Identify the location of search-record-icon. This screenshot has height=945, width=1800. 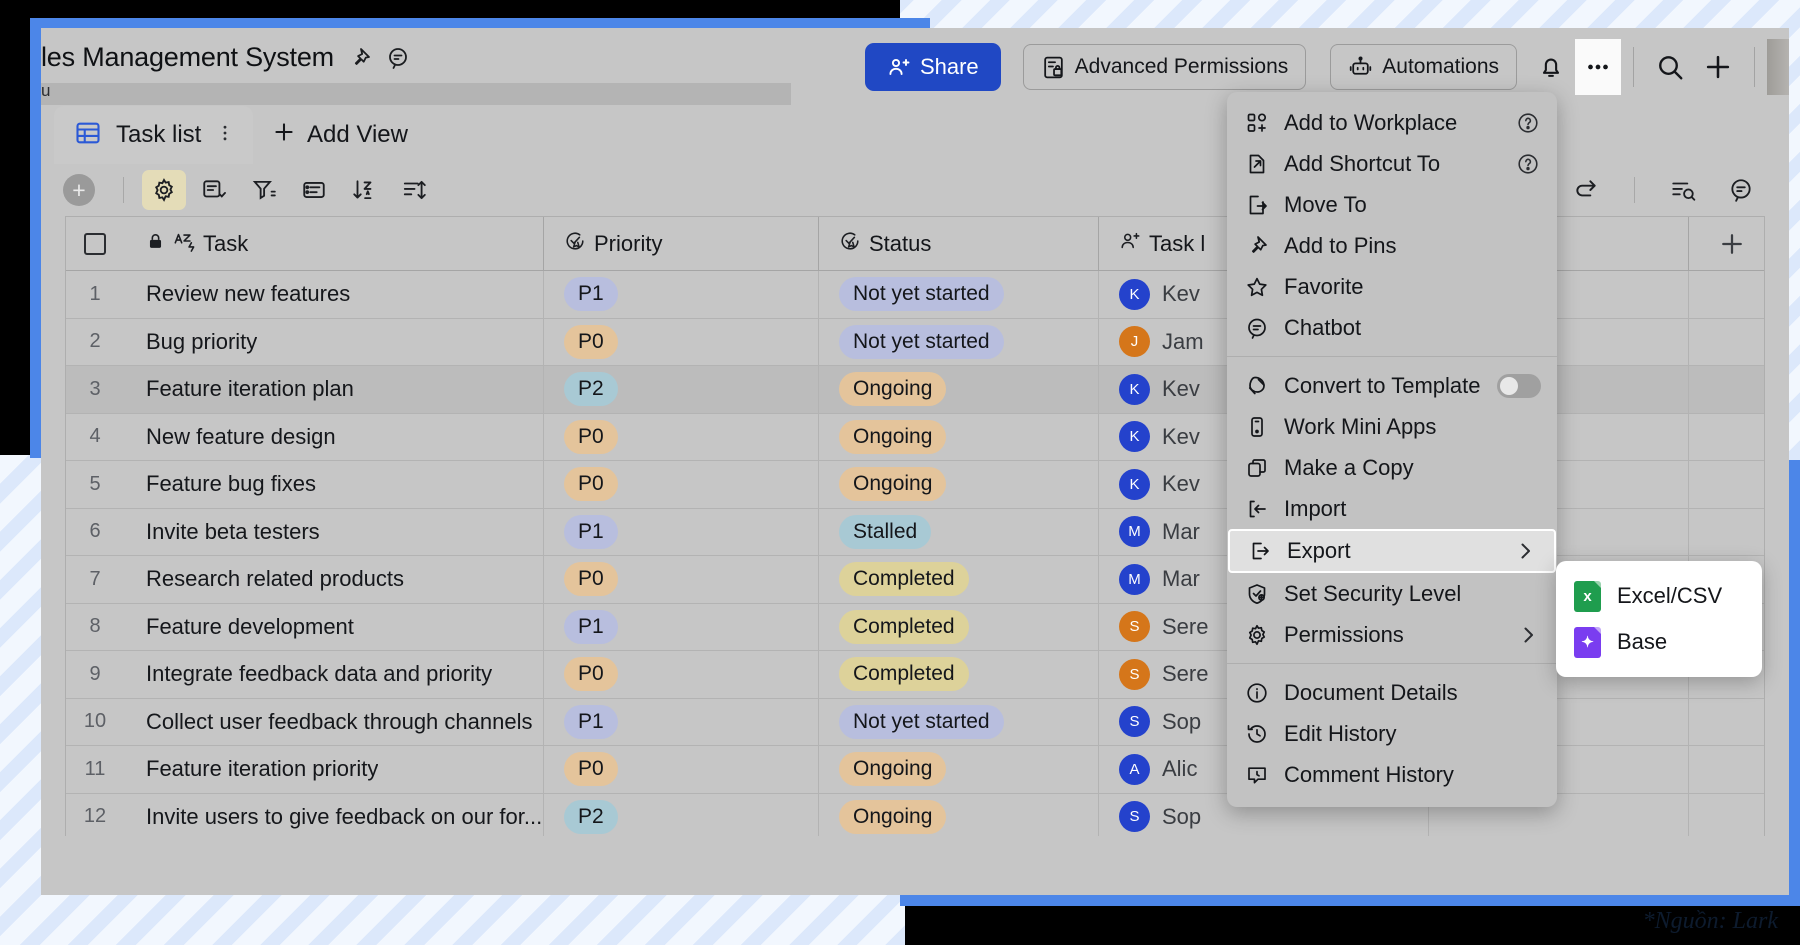
(1683, 190).